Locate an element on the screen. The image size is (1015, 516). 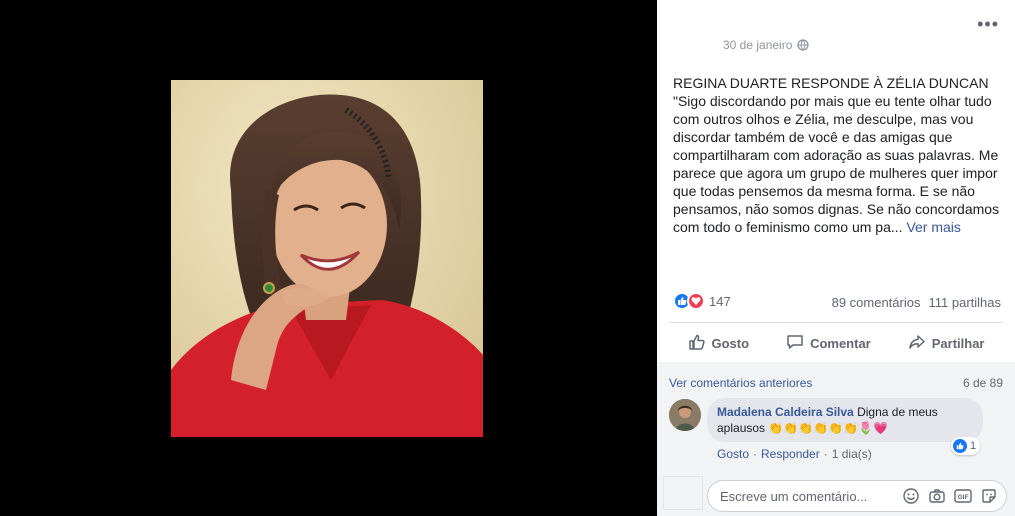
like-button: Gosto is located at coordinates (719, 343).